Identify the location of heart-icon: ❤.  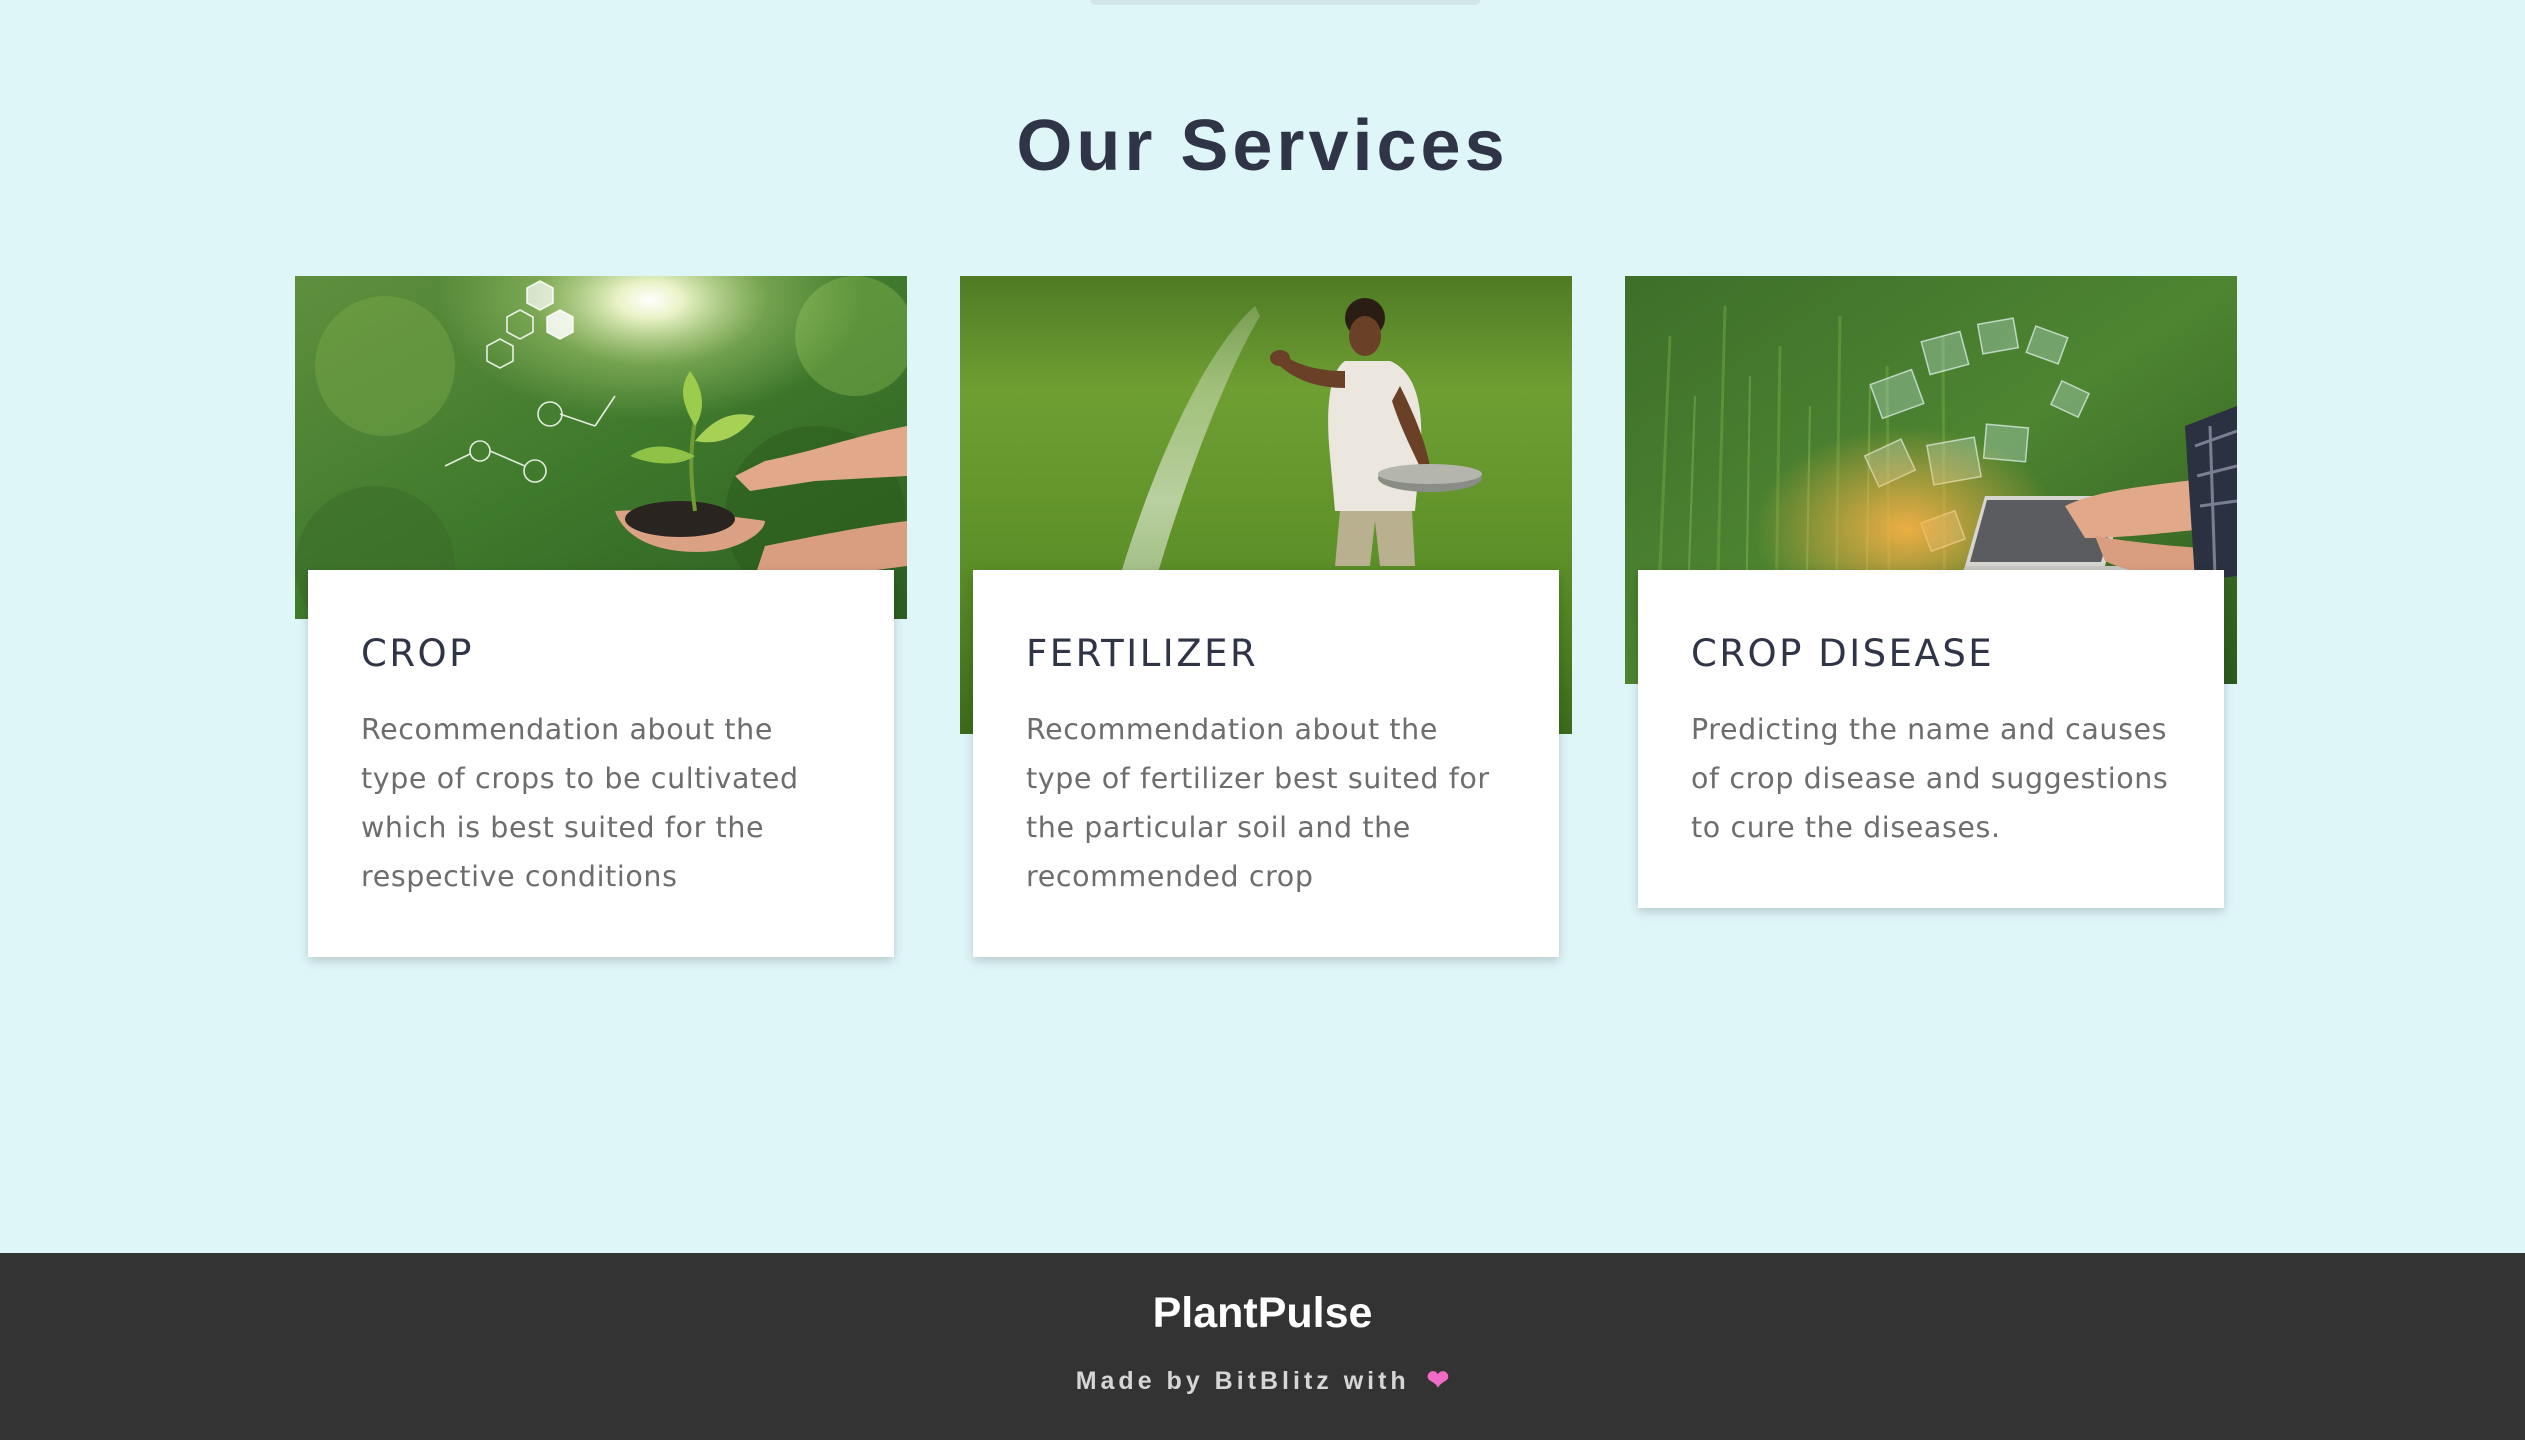
(1438, 1380).